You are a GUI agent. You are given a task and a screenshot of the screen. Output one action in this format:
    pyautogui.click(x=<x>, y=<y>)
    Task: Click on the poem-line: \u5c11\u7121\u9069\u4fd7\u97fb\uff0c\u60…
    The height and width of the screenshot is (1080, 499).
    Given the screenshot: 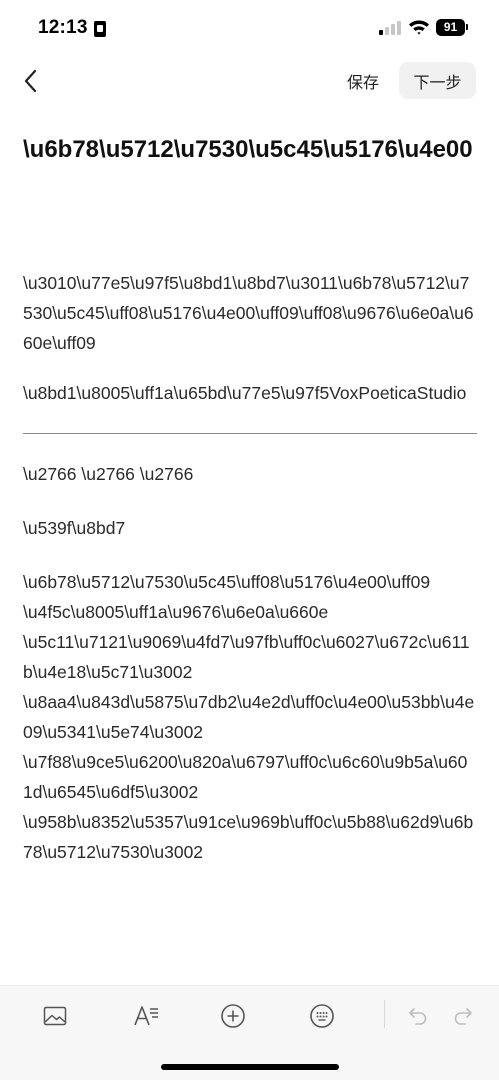 What is the action you would take?
    pyautogui.click(x=246, y=657)
    